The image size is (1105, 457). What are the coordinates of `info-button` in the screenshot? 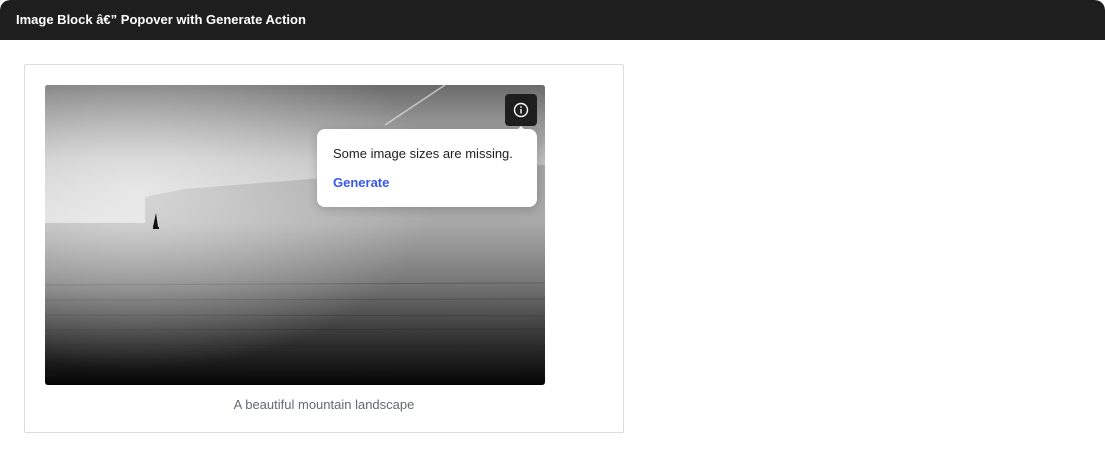 It's located at (521, 110).